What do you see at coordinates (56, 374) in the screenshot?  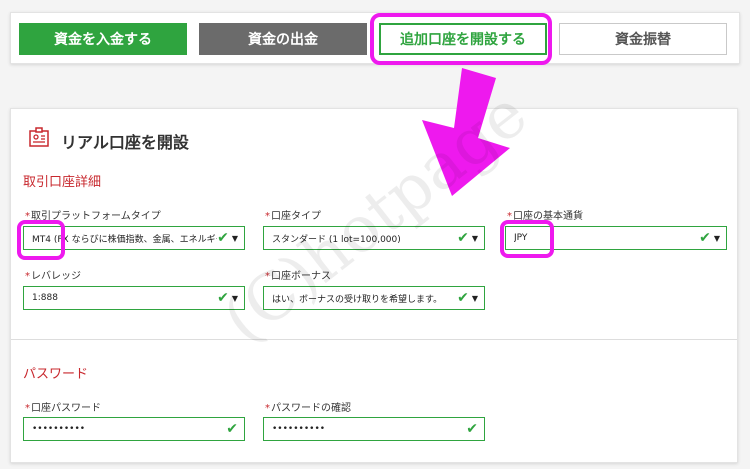 I see `section-title-password: パスワード` at bounding box center [56, 374].